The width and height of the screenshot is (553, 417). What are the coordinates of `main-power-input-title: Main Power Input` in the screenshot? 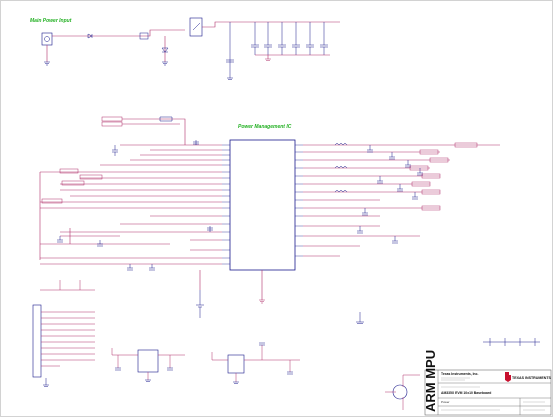 It's located at (51, 21).